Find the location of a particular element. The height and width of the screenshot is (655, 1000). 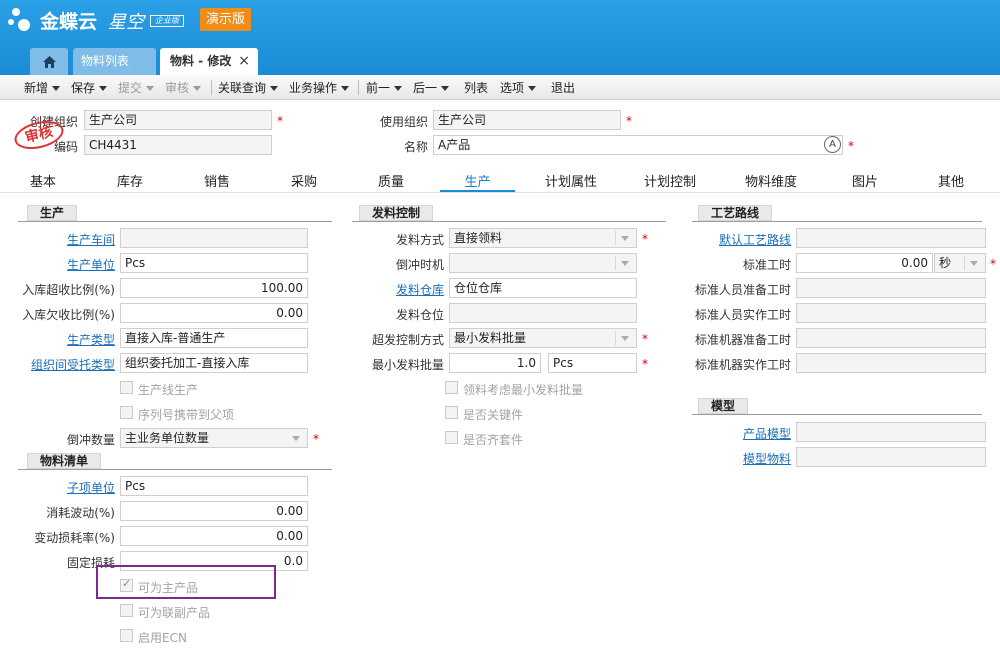

tab-plan-control: 计划控制 is located at coordinates (670, 182).